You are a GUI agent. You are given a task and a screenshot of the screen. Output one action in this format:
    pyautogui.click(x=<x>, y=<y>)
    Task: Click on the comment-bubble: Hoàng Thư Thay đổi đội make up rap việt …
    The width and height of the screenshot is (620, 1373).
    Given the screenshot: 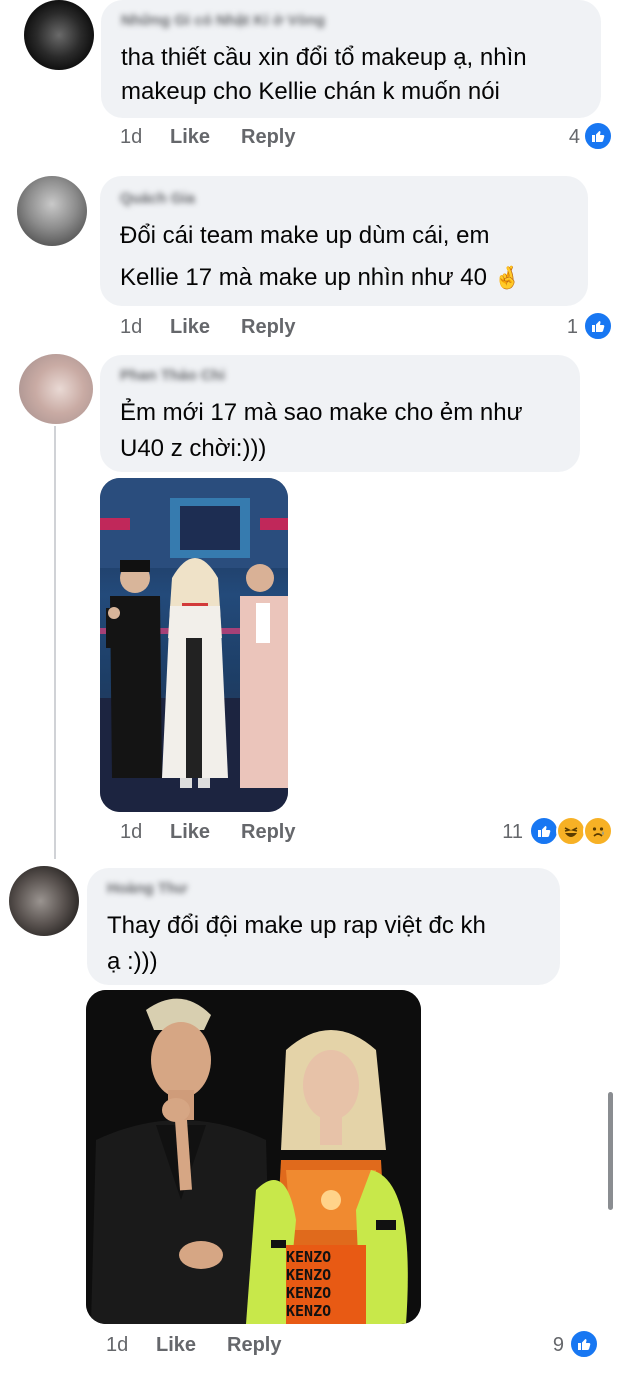 What is the action you would take?
    pyautogui.click(x=323, y=926)
    